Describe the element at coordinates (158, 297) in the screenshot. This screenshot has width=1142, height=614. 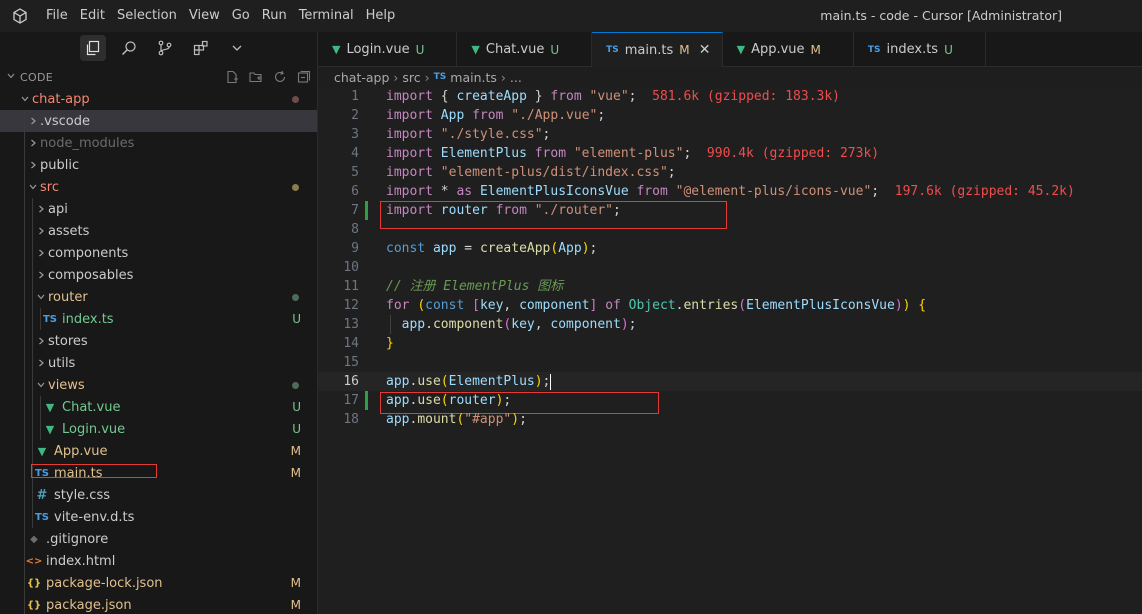
I see `tree-folder: router` at that location.